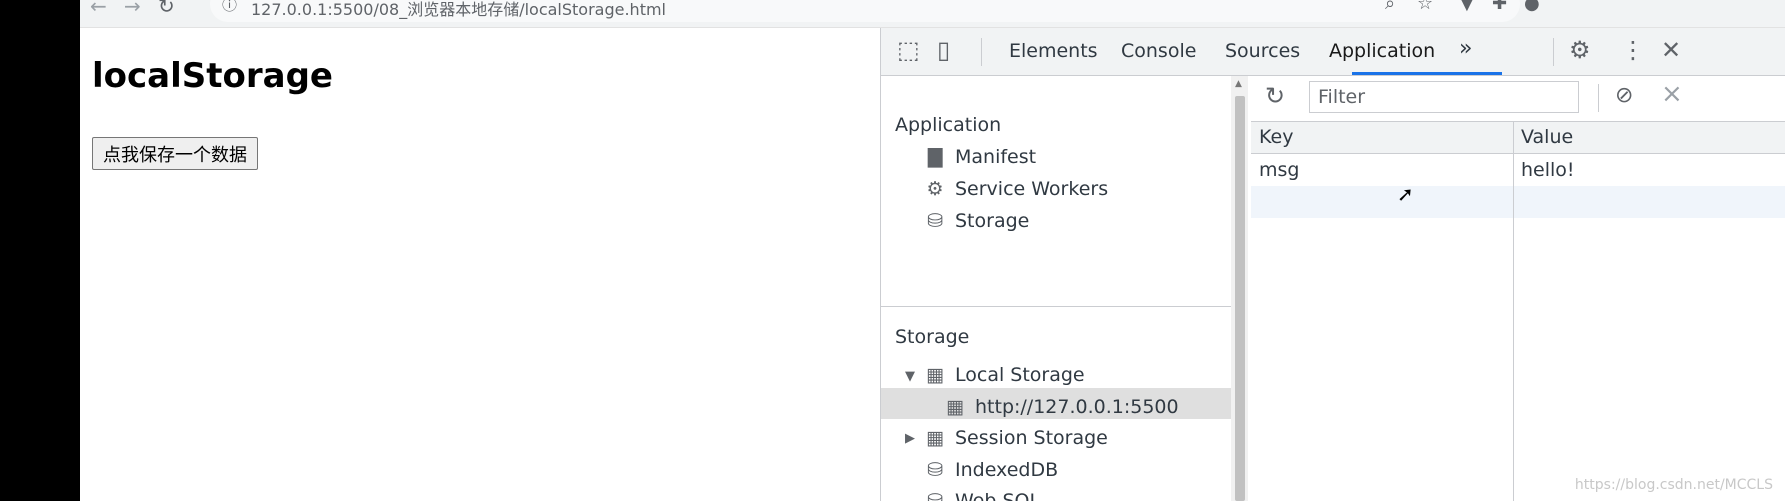  I want to click on forward-icon: →, so click(132, 9).